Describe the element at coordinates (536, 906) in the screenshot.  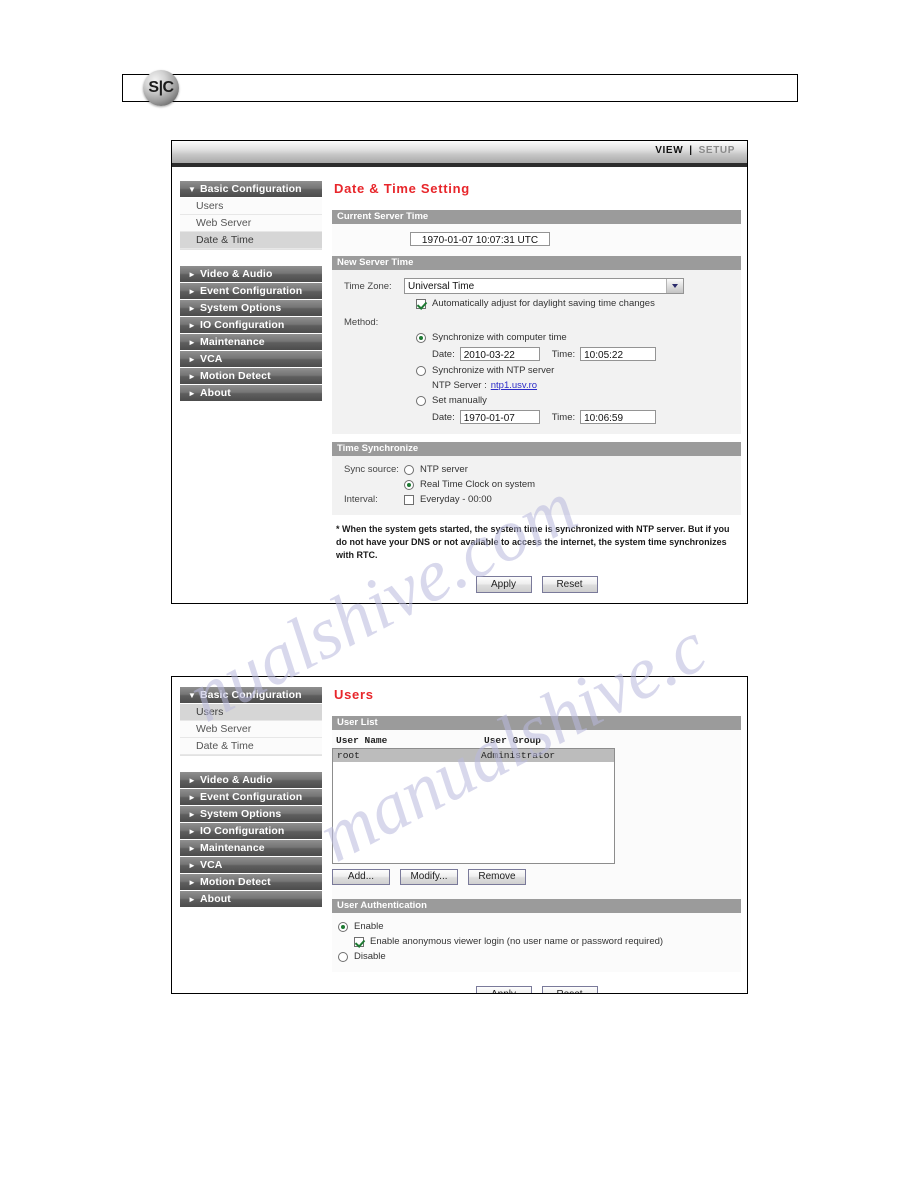
I see `section-header-user-authentication: User Authentication` at that location.